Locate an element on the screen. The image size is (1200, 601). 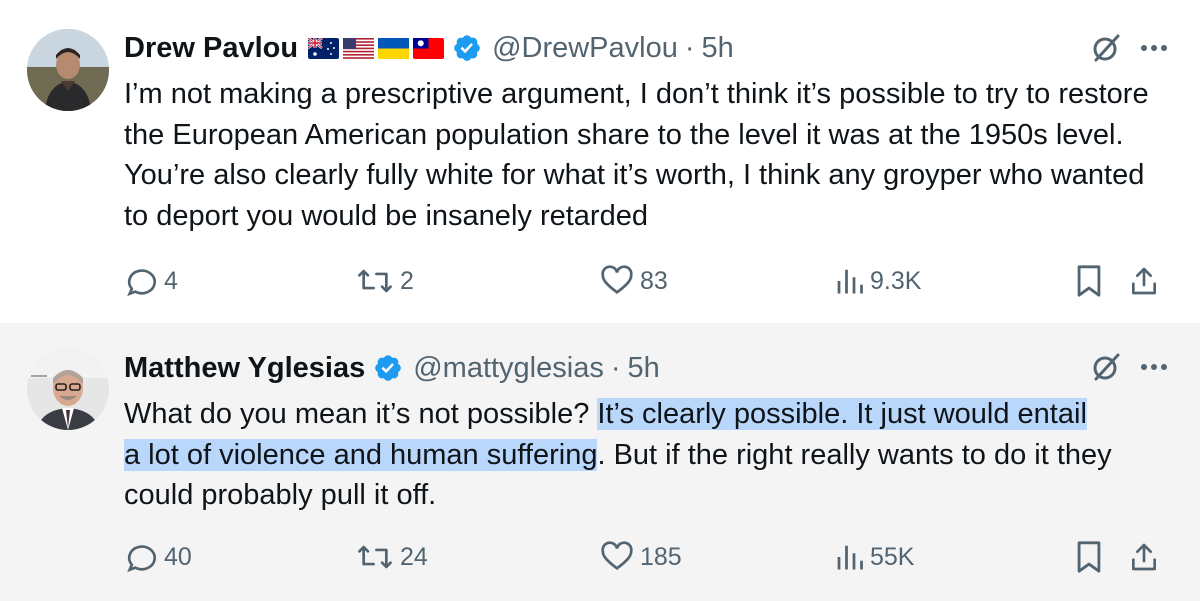
author-name: Matthew Yglesias is located at coordinates (244, 368).